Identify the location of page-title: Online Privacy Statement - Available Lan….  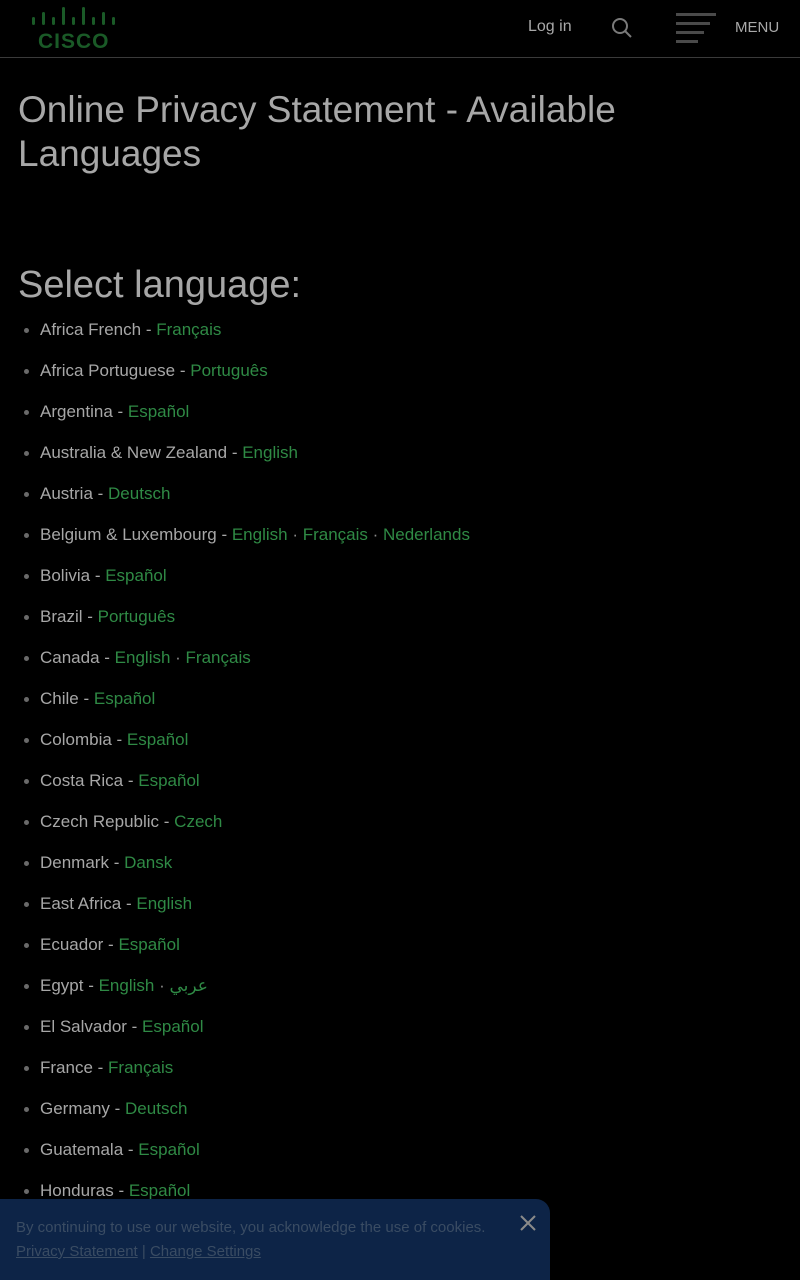
(317, 131).